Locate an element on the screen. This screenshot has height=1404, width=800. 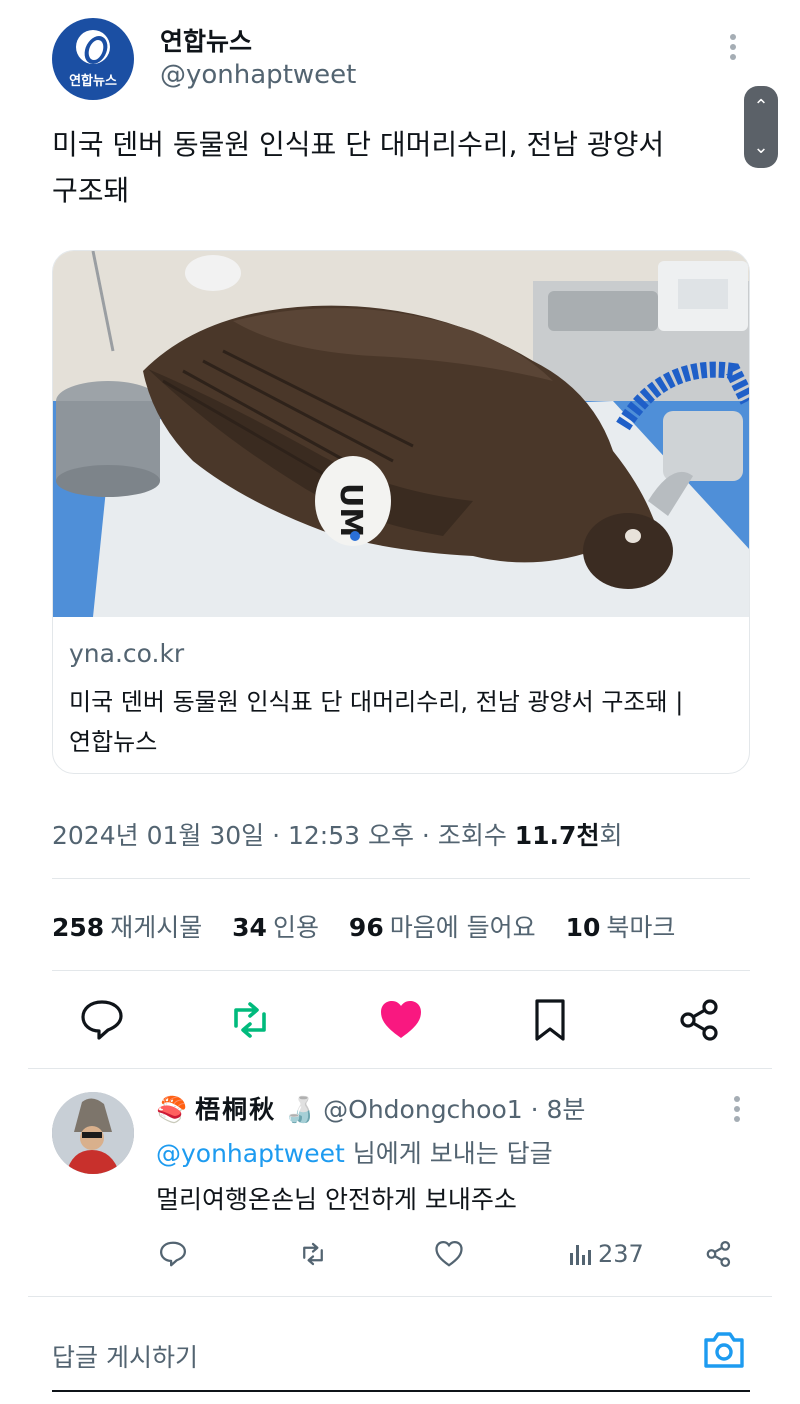
tweet-timestamp: 2024년 01월 30일 · 12:53 오후 · 조회수 11.7천회 is located at coordinates (337, 834).